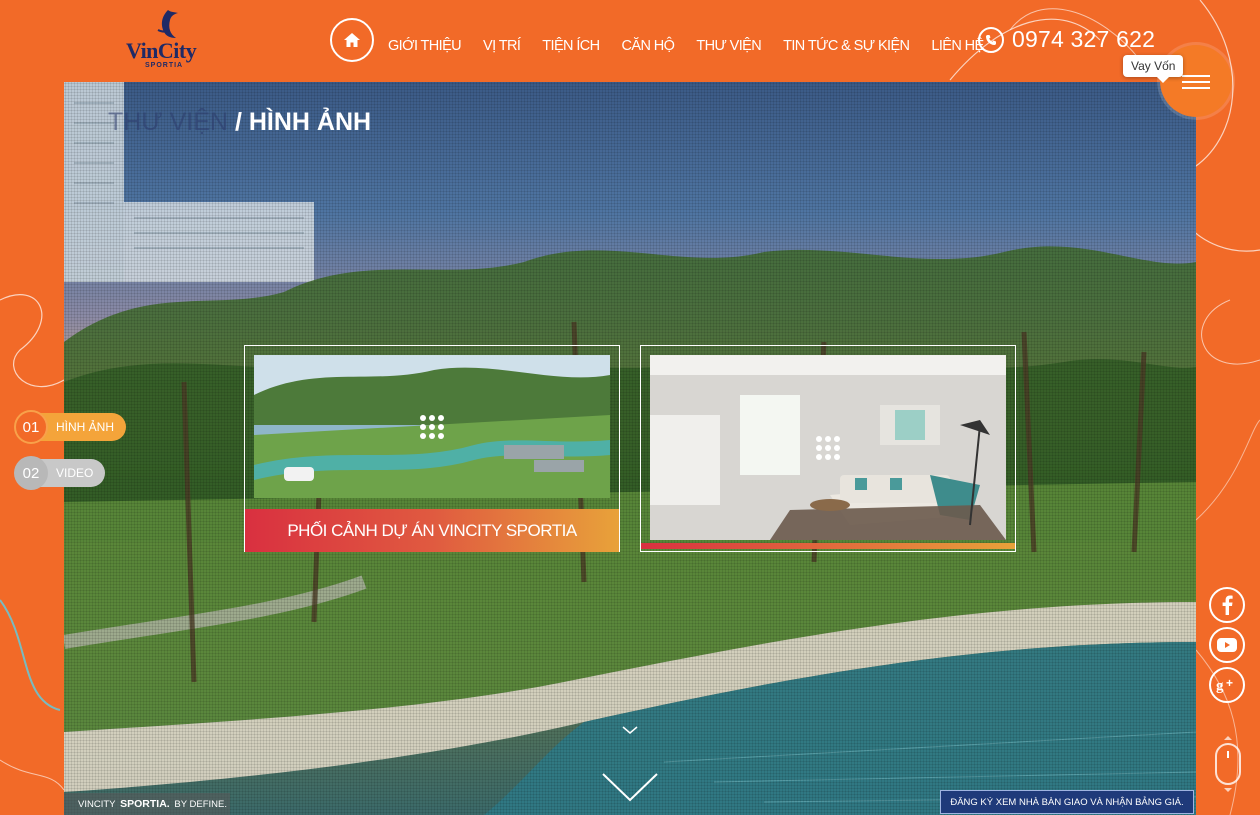  Describe the element at coordinates (728, 46) in the screenshot. I see `nav-item-thu-vien: THƯ VIỆN` at that location.